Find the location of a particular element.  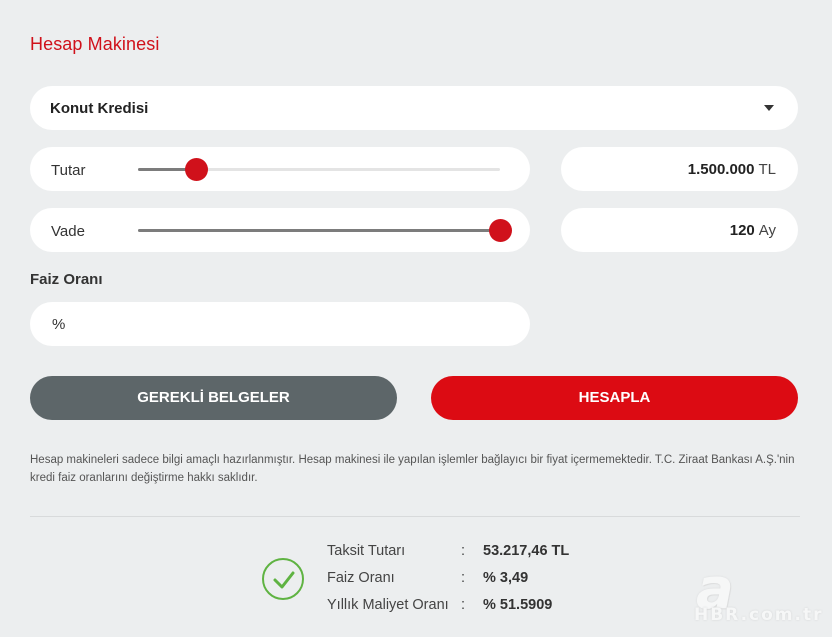

interest-rate-input is located at coordinates (280, 324).